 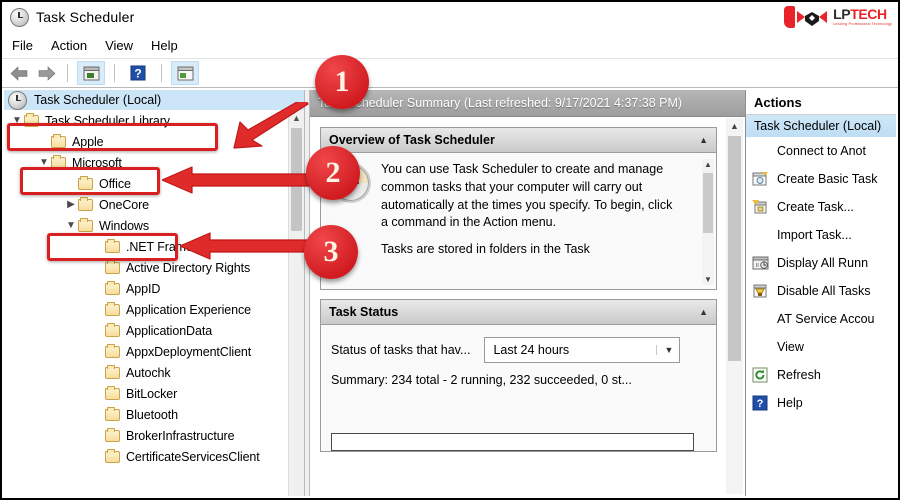 I want to click on task-status-list, so click(x=512, y=442).